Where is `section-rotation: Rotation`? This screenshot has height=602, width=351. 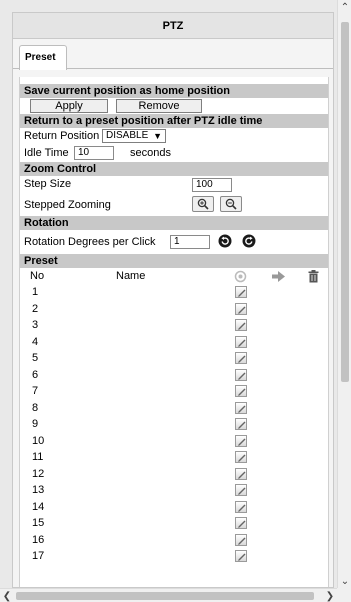
section-rotation: Rotation is located at coordinates (174, 223).